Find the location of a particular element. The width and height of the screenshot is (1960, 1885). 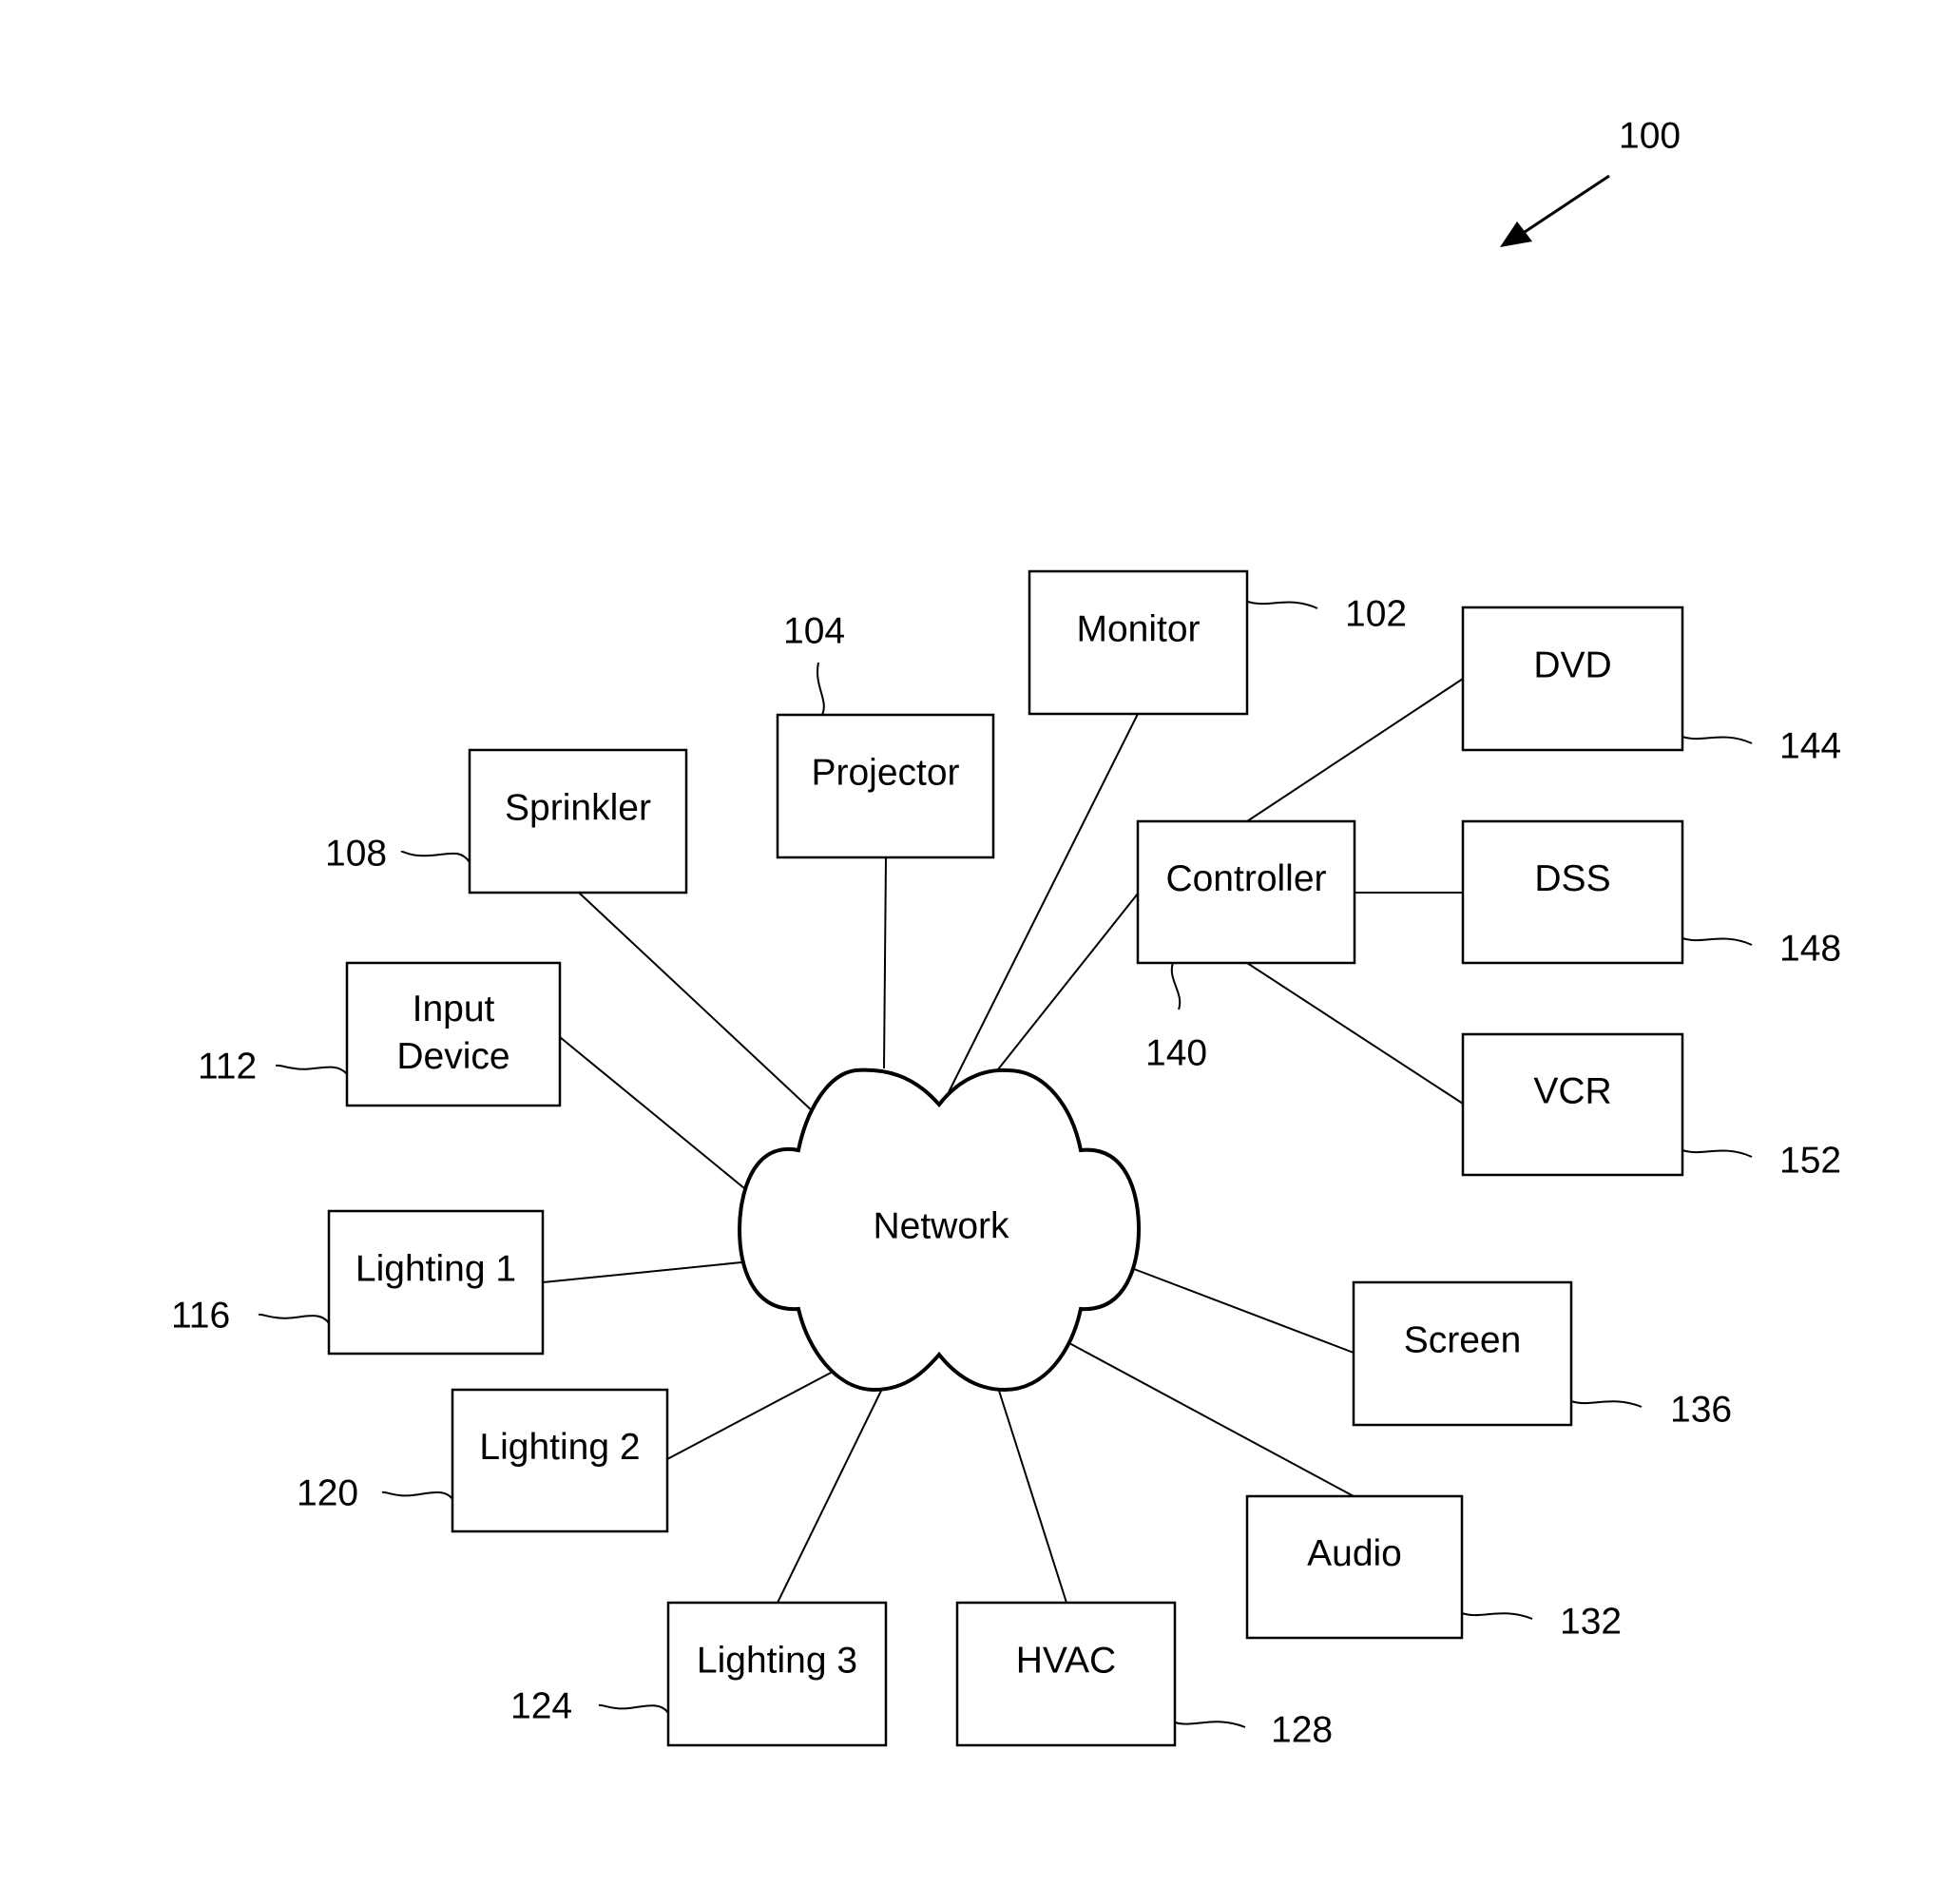

node-label: Screen is located at coordinates (1463, 1339).